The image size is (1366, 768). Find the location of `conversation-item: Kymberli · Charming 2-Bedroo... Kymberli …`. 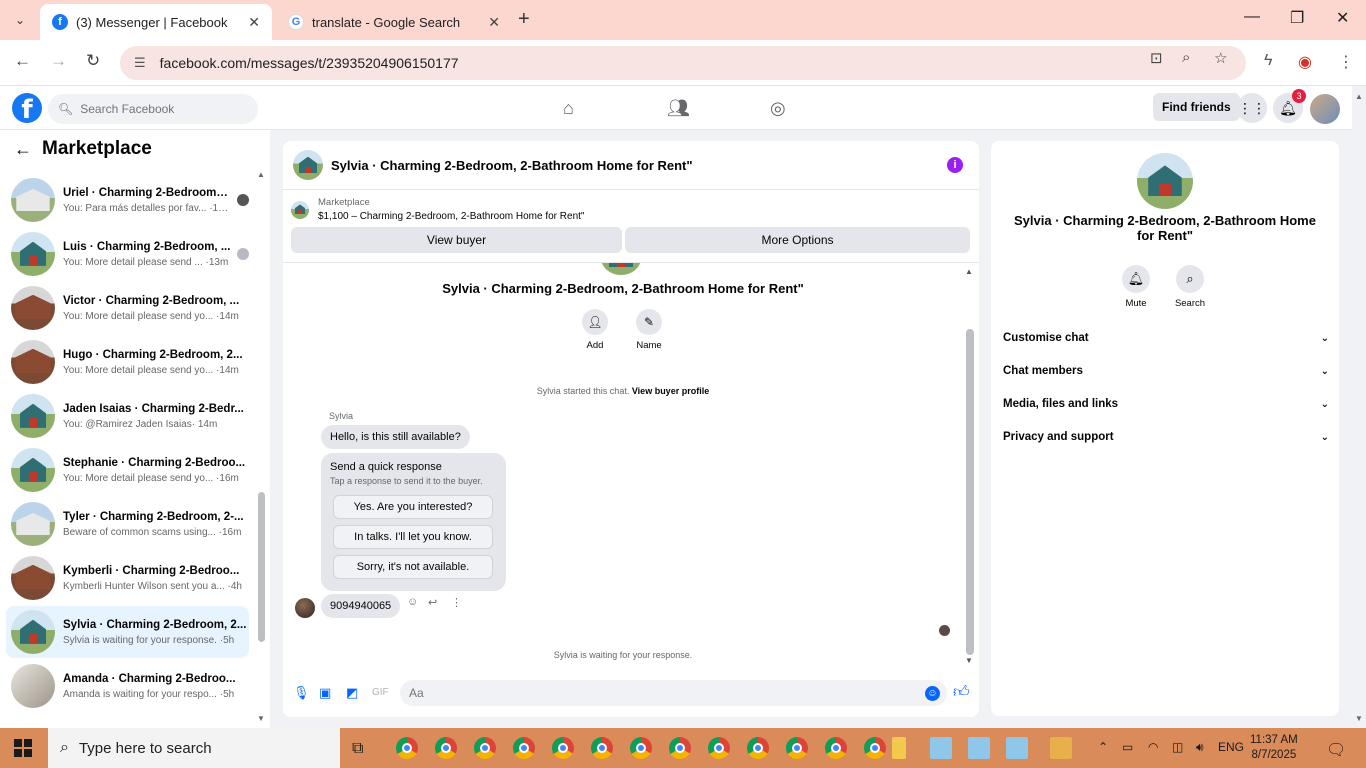

conversation-item: Kymberli · Charming 2-Bedroo... Kymberli … is located at coordinates (127, 578).